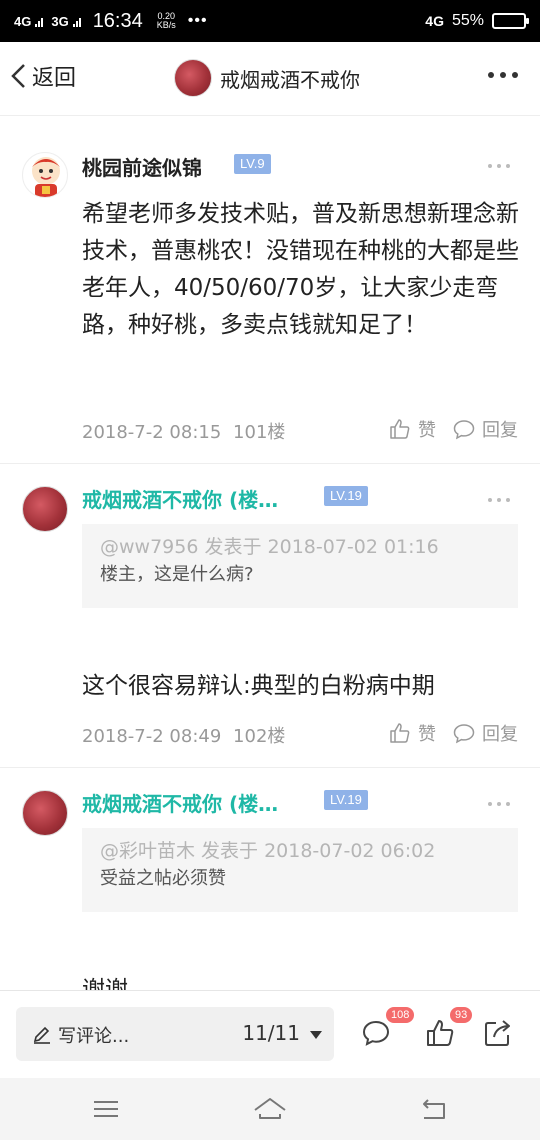 The image size is (540, 1140). Describe the element at coordinates (300, 870) in the screenshot. I see `quoted-post: @彩叶苗木 发表于 2018-07-02 06:02 受益之帖必须赞` at that location.